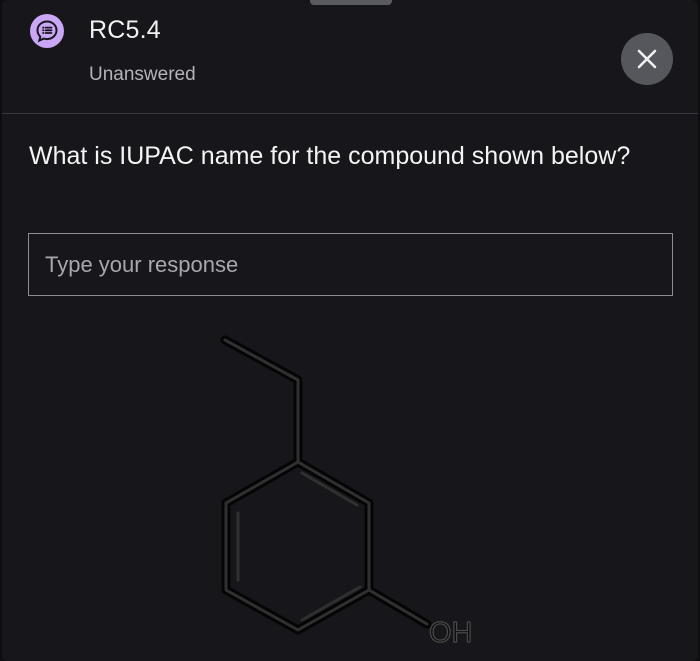 This screenshot has width=700, height=661. I want to click on close-icon, so click(647, 59).